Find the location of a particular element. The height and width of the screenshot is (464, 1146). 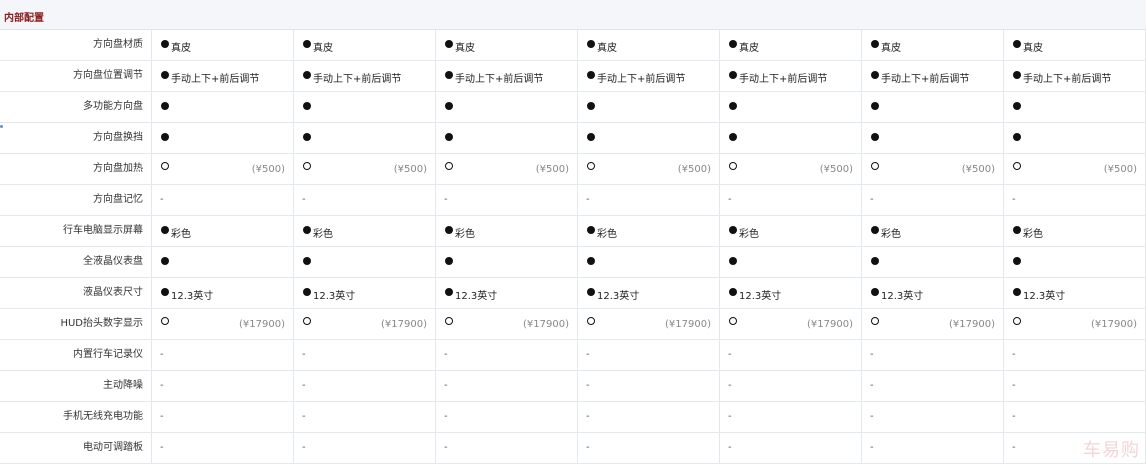

table-cell: 彩色 is located at coordinates (507, 231).